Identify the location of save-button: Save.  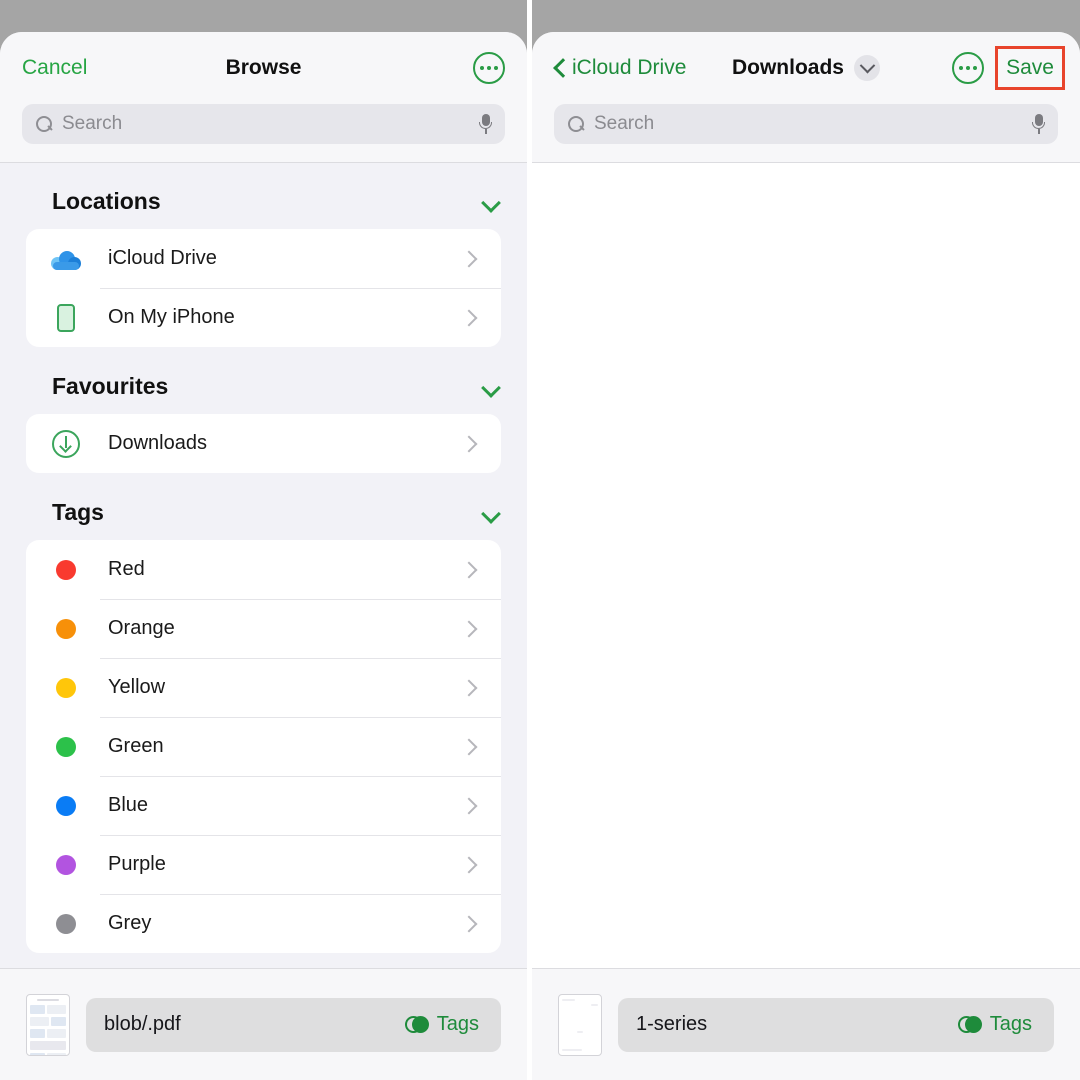
(1030, 68).